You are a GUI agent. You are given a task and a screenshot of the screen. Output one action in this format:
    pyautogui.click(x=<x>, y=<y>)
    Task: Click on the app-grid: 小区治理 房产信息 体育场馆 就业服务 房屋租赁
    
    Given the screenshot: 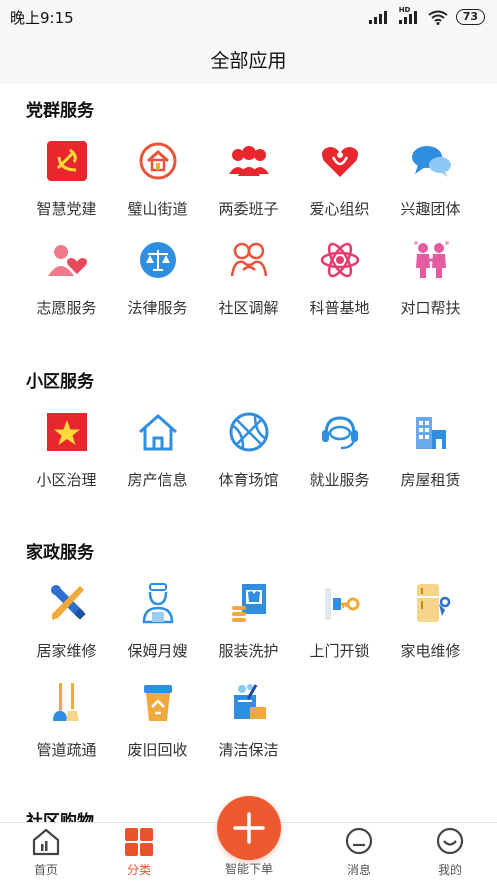 What is the action you would take?
    pyautogui.click(x=248, y=456)
    